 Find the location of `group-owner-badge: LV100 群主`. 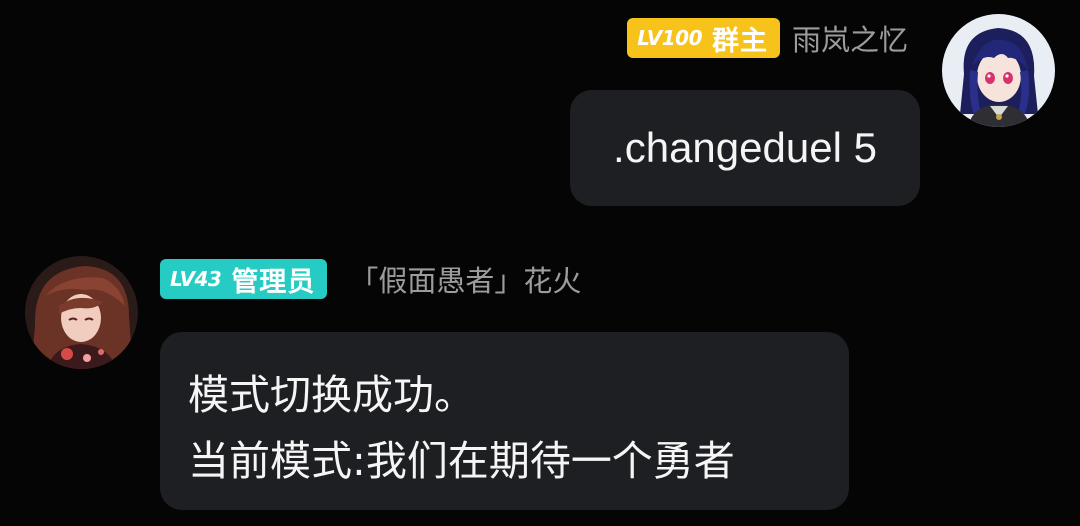

group-owner-badge: LV100 群主 is located at coordinates (703, 38).